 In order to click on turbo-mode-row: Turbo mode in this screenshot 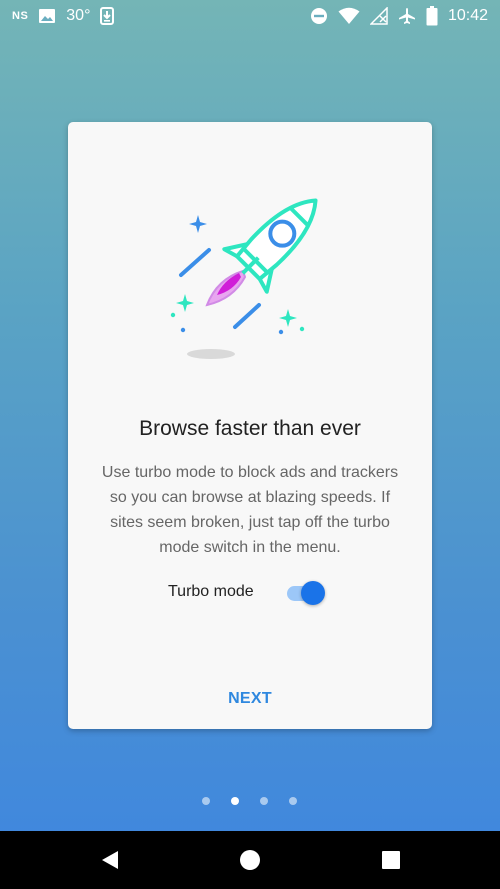, I will do `click(250, 593)`.